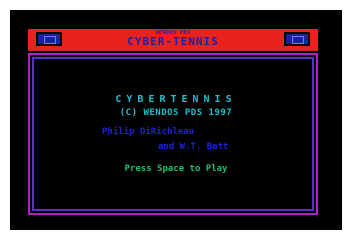 This screenshot has width=352, height=240. I want to click on title-bar: WENDOS PDS CYBER-TENNIS, so click(173, 40).